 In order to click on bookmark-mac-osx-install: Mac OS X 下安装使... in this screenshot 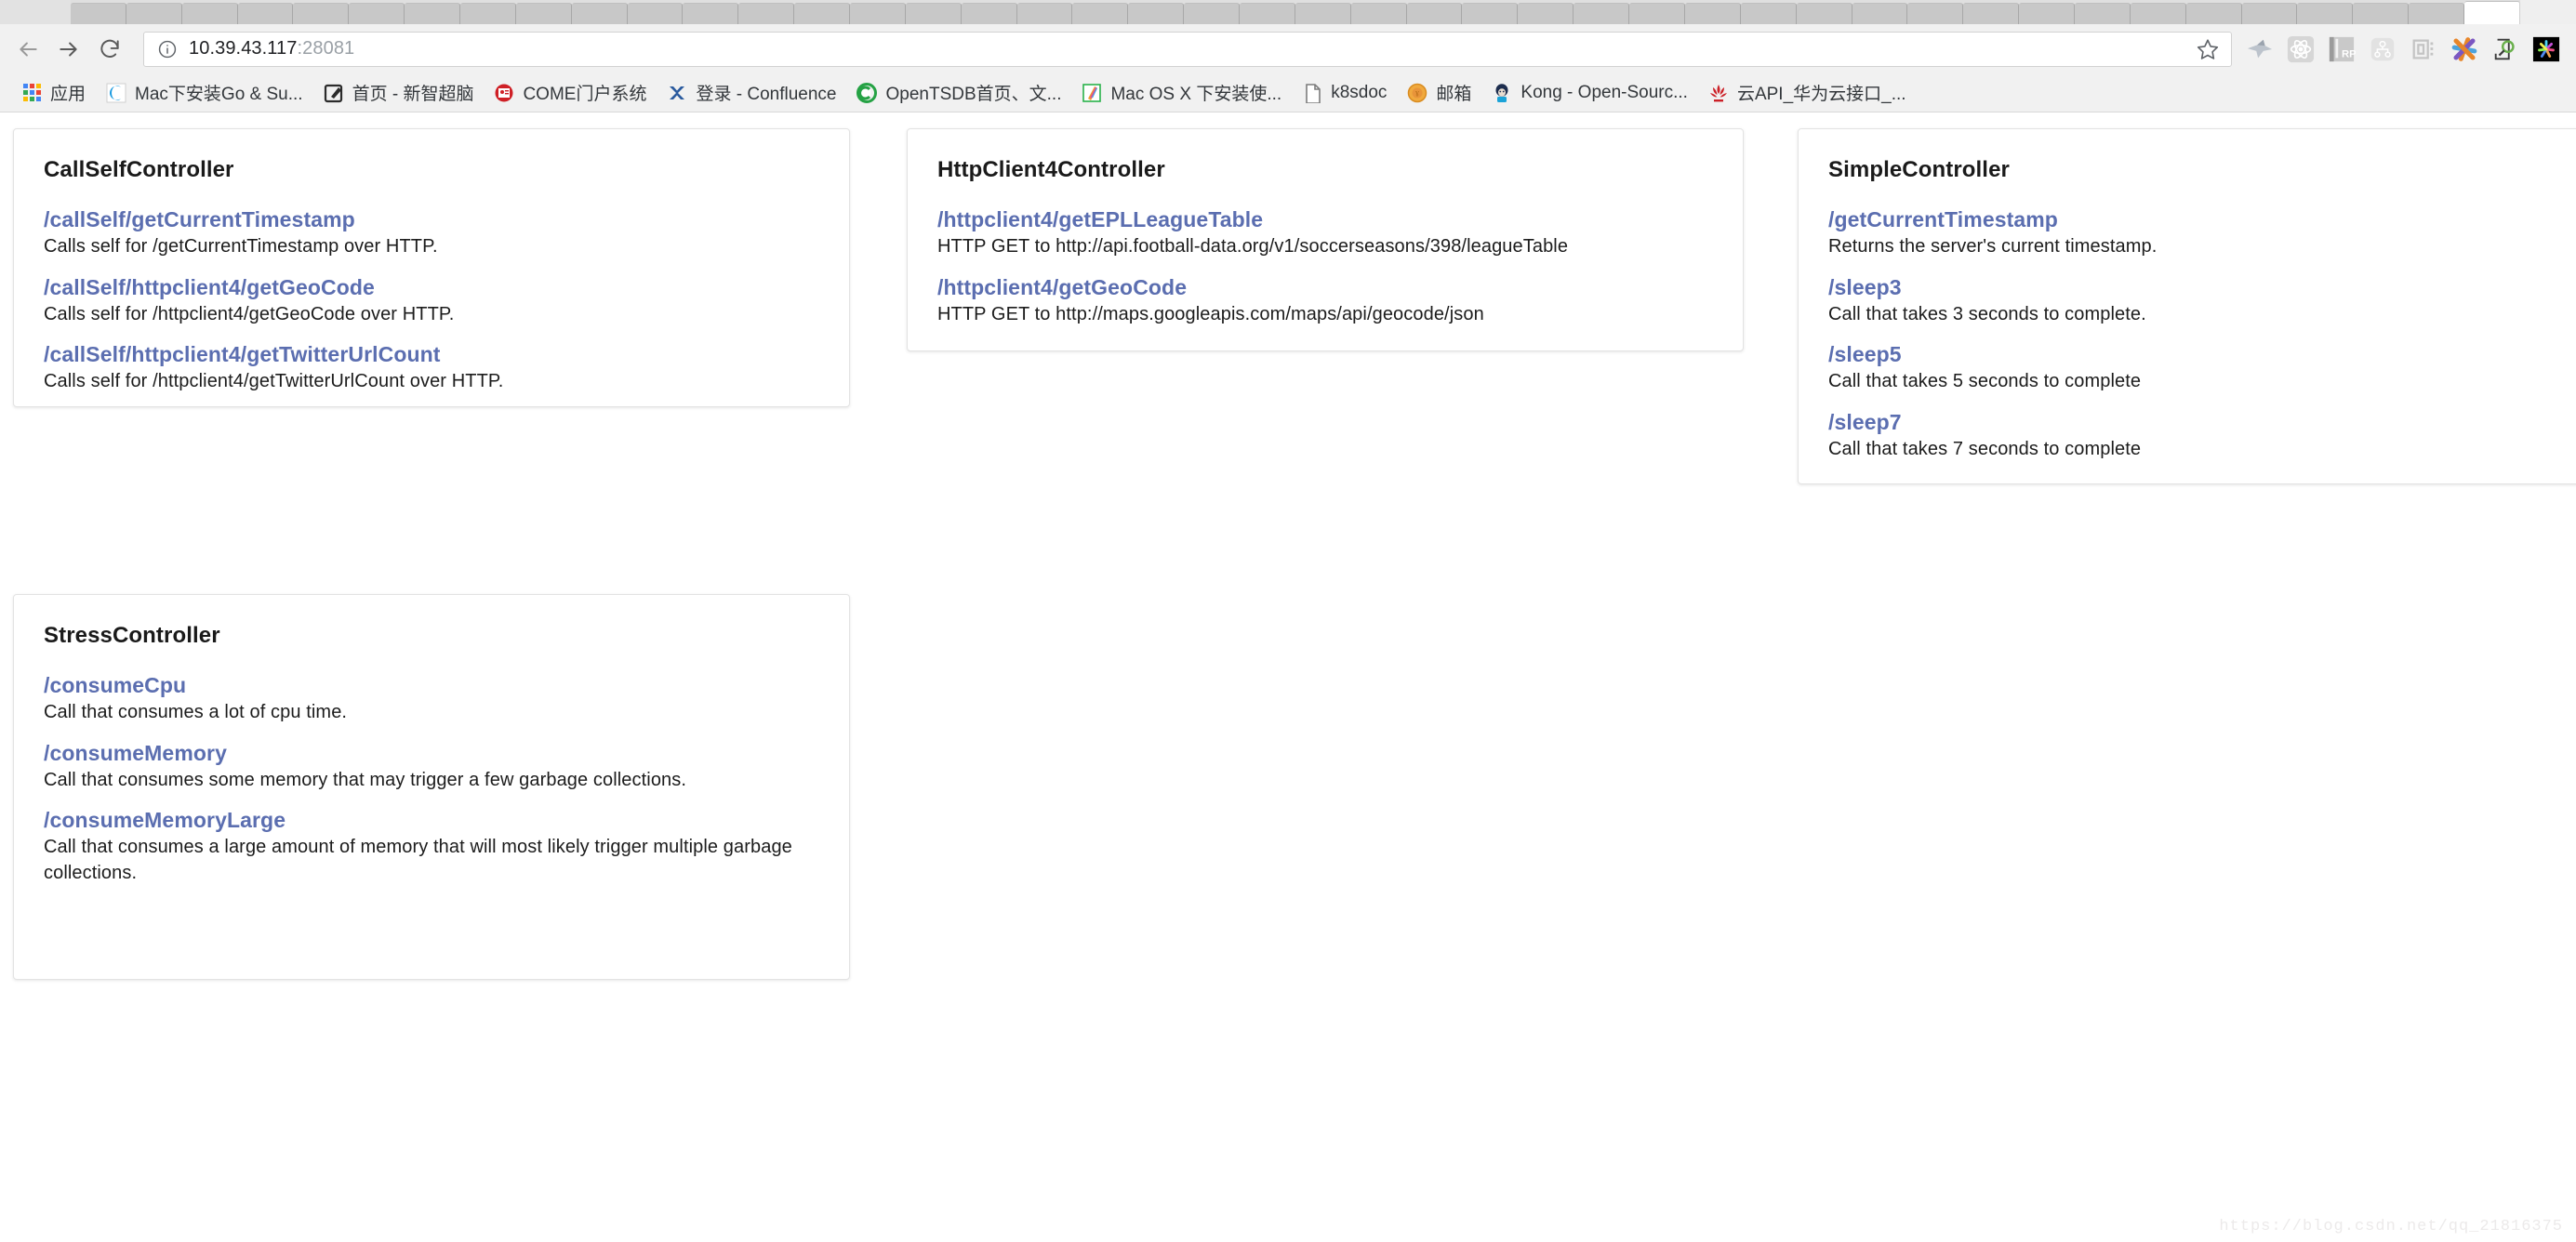, I will do `click(1181, 93)`.